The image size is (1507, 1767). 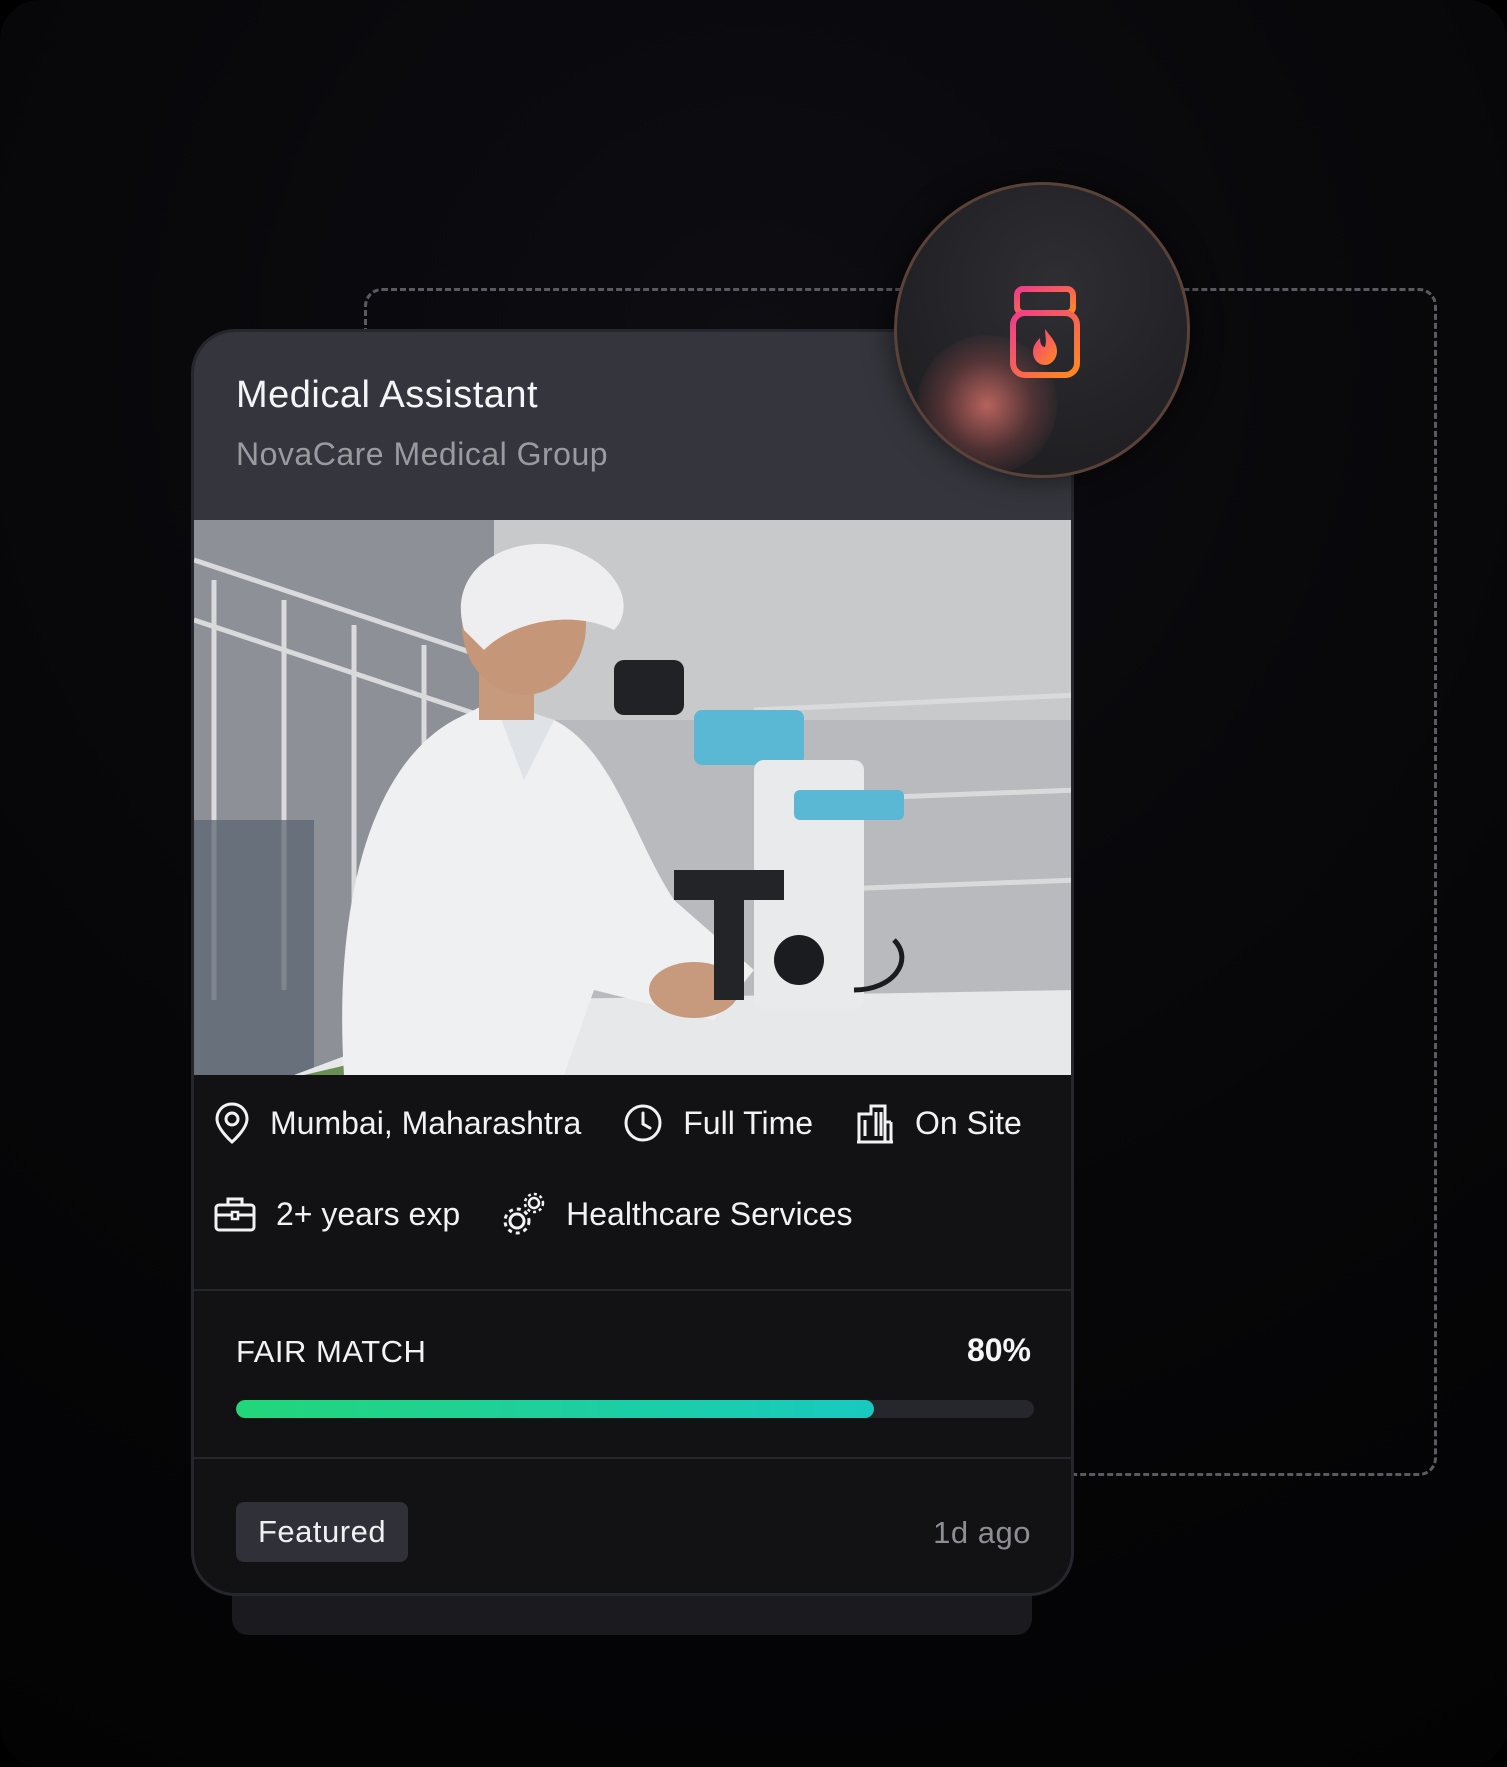 I want to click on experience-text: 2+ years exp, so click(x=368, y=1213).